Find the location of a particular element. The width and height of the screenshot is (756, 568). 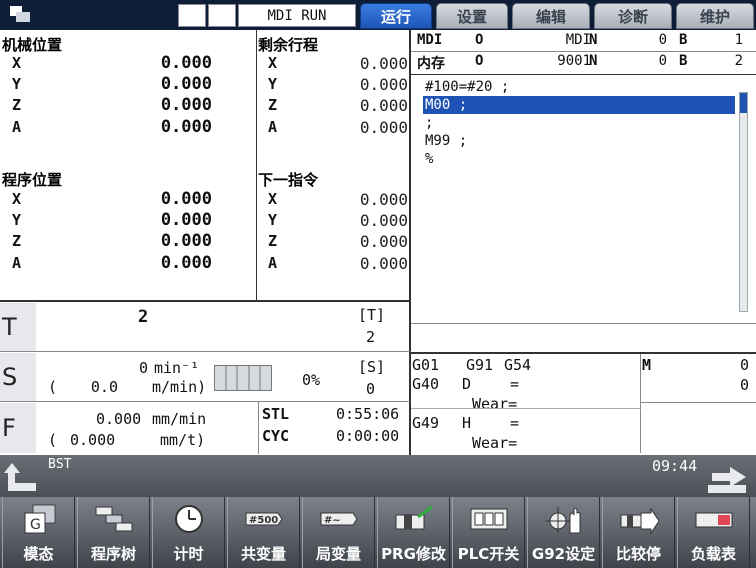

tab-setup: 设置 is located at coordinates (472, 16).